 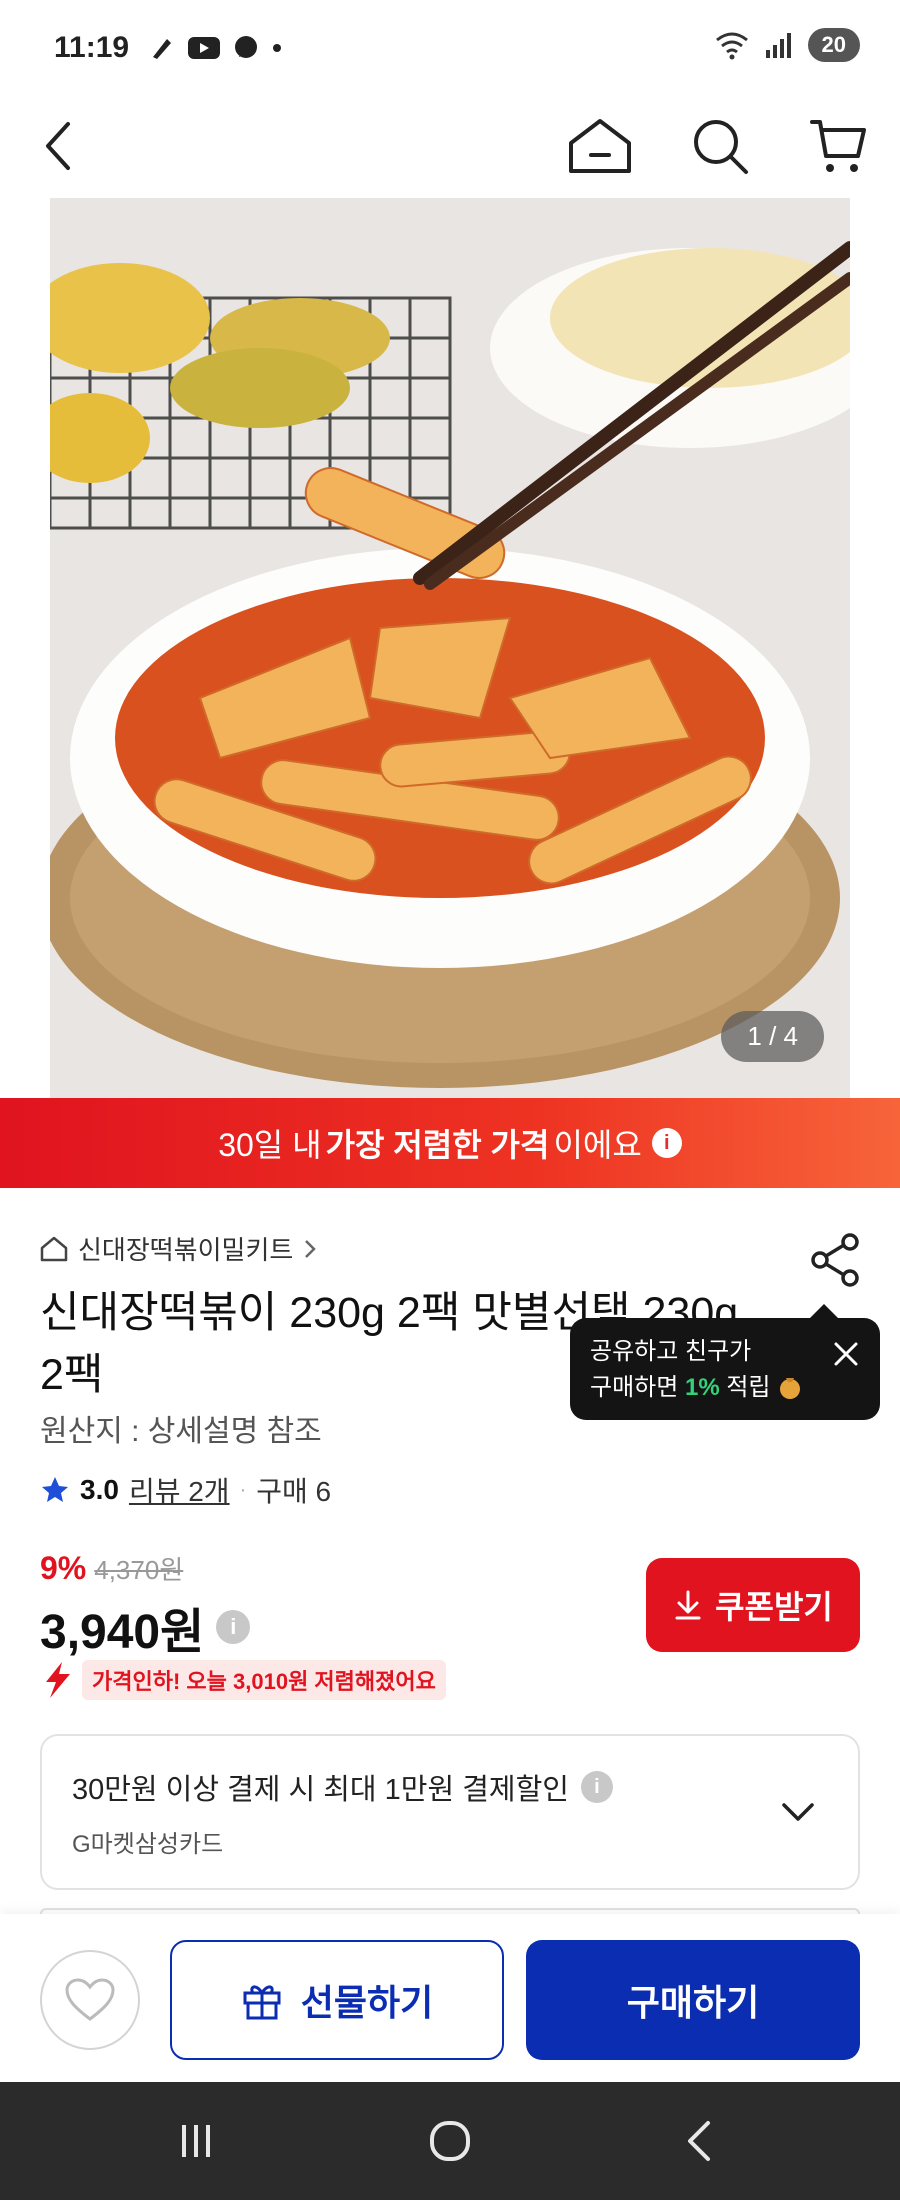 I want to click on chevron-left-icon, so click(x=58, y=146).